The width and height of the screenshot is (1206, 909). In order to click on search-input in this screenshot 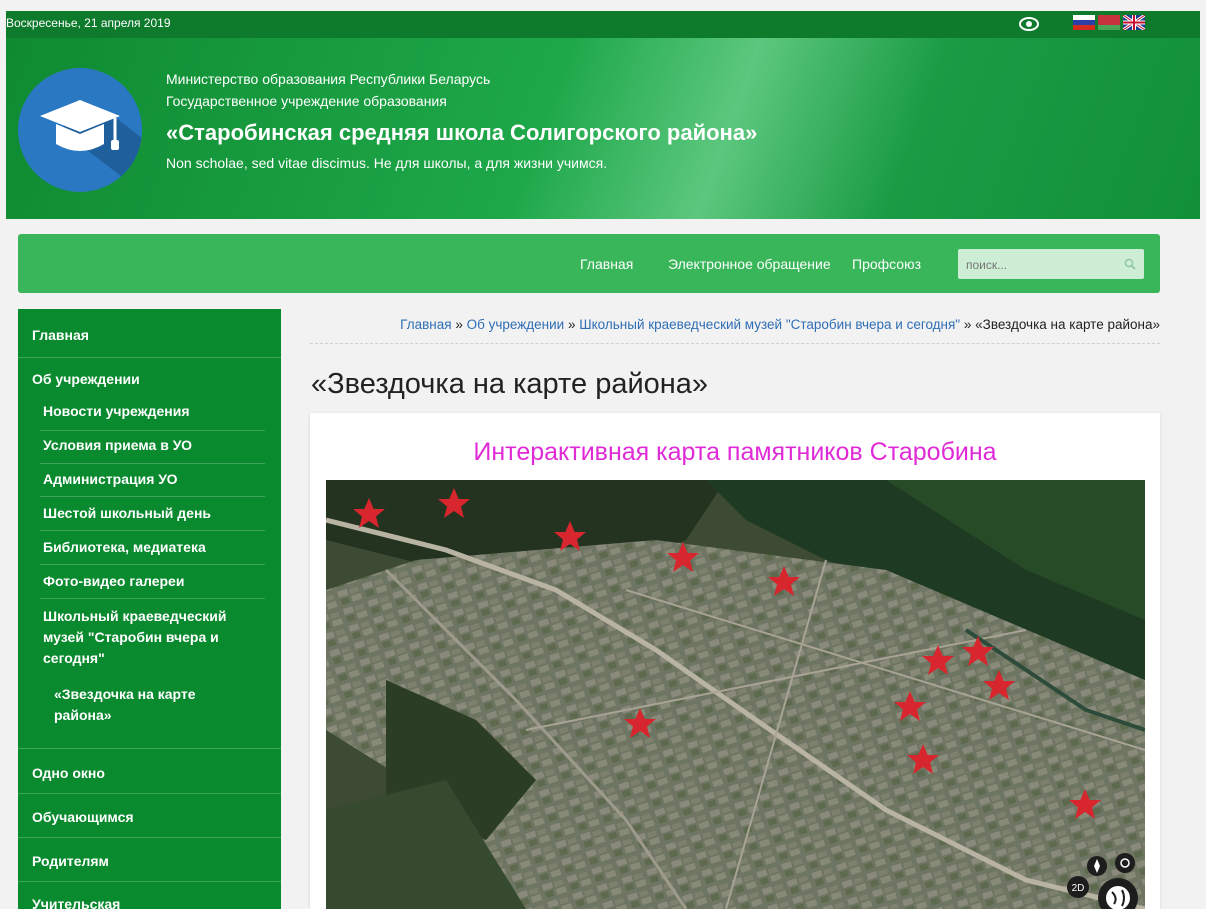, I will do `click(1043, 265)`.